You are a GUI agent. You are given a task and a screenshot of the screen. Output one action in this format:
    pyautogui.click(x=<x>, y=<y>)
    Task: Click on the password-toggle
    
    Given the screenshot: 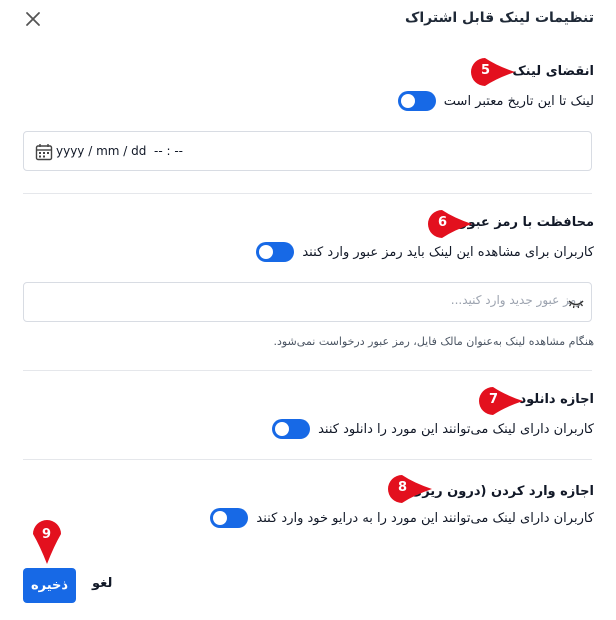 What is the action you would take?
    pyautogui.click(x=275, y=252)
    